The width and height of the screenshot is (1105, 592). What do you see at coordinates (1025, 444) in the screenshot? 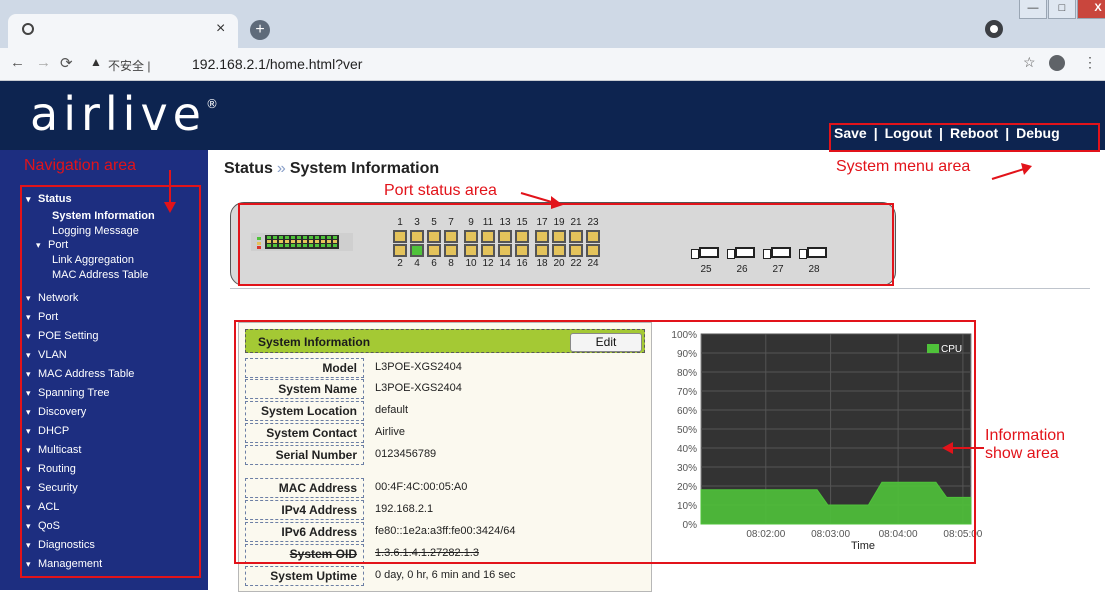
I see `information-show-area-label: Information show area` at bounding box center [1025, 444].